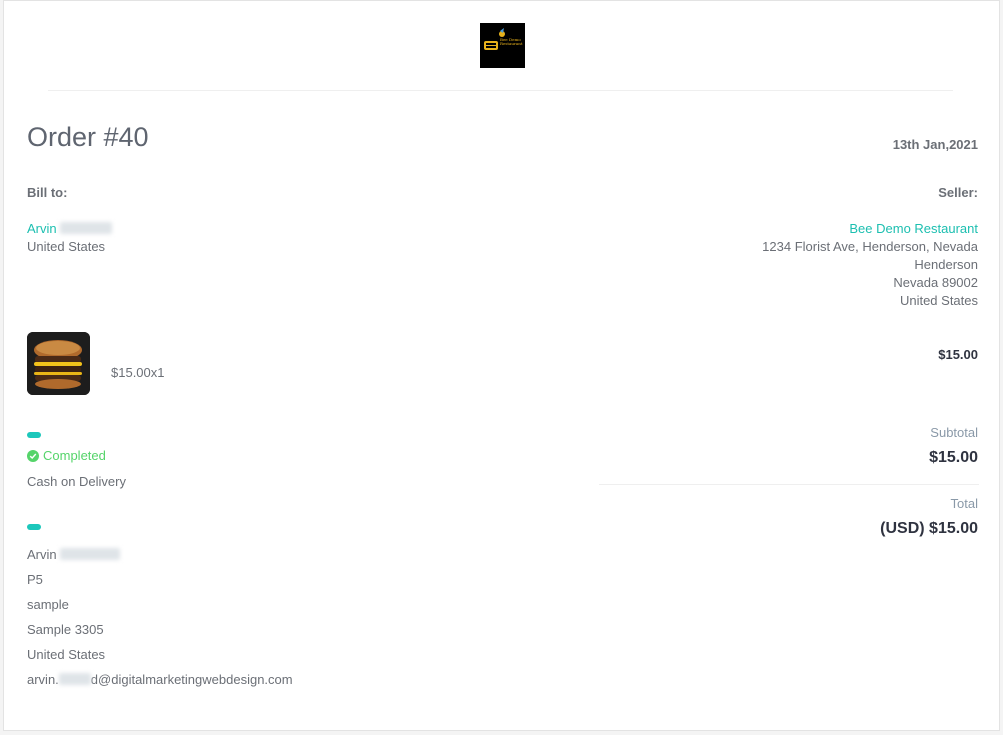 Image resolution: width=1003 pixels, height=735 pixels. Describe the element at coordinates (946, 264) in the screenshot. I see `seller-city: Henderson` at that location.